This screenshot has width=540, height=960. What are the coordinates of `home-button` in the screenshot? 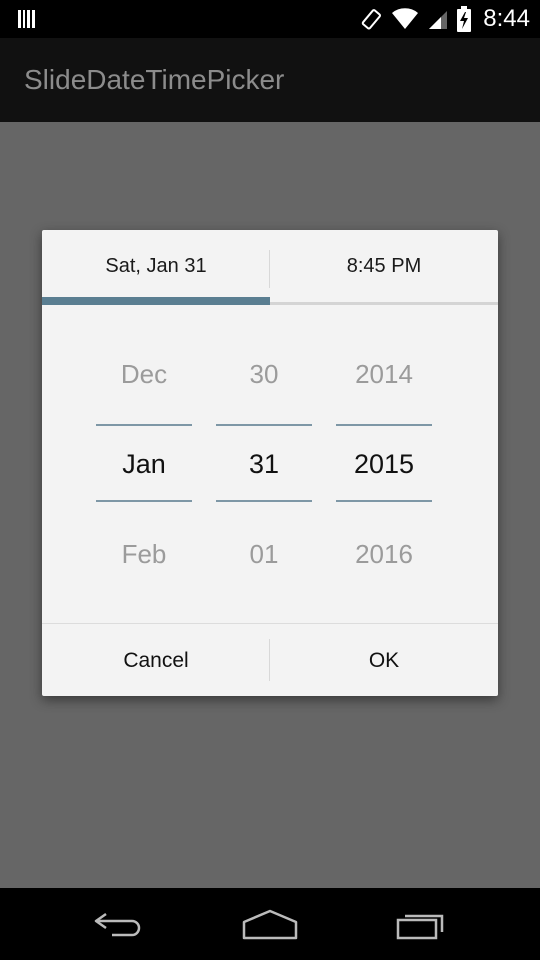 It's located at (270, 924).